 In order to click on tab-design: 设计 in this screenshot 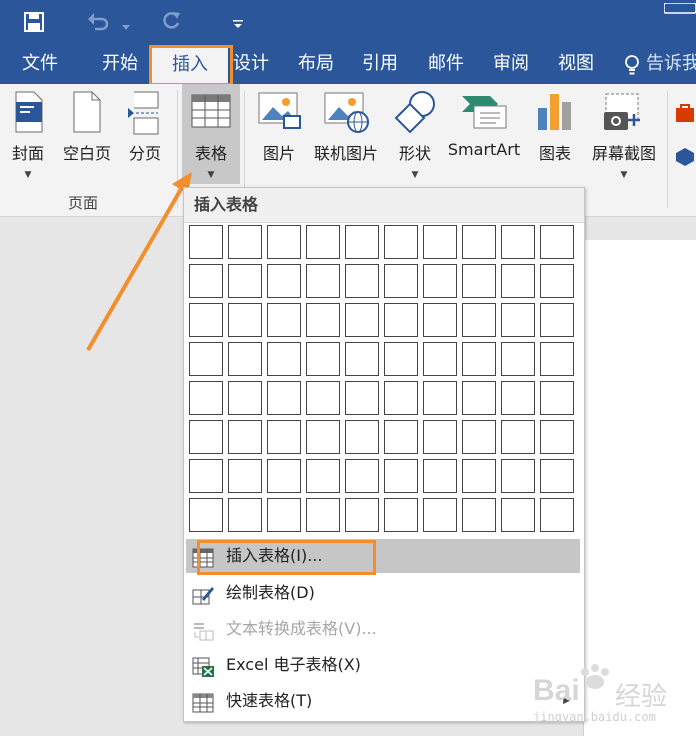, I will do `click(251, 64)`.